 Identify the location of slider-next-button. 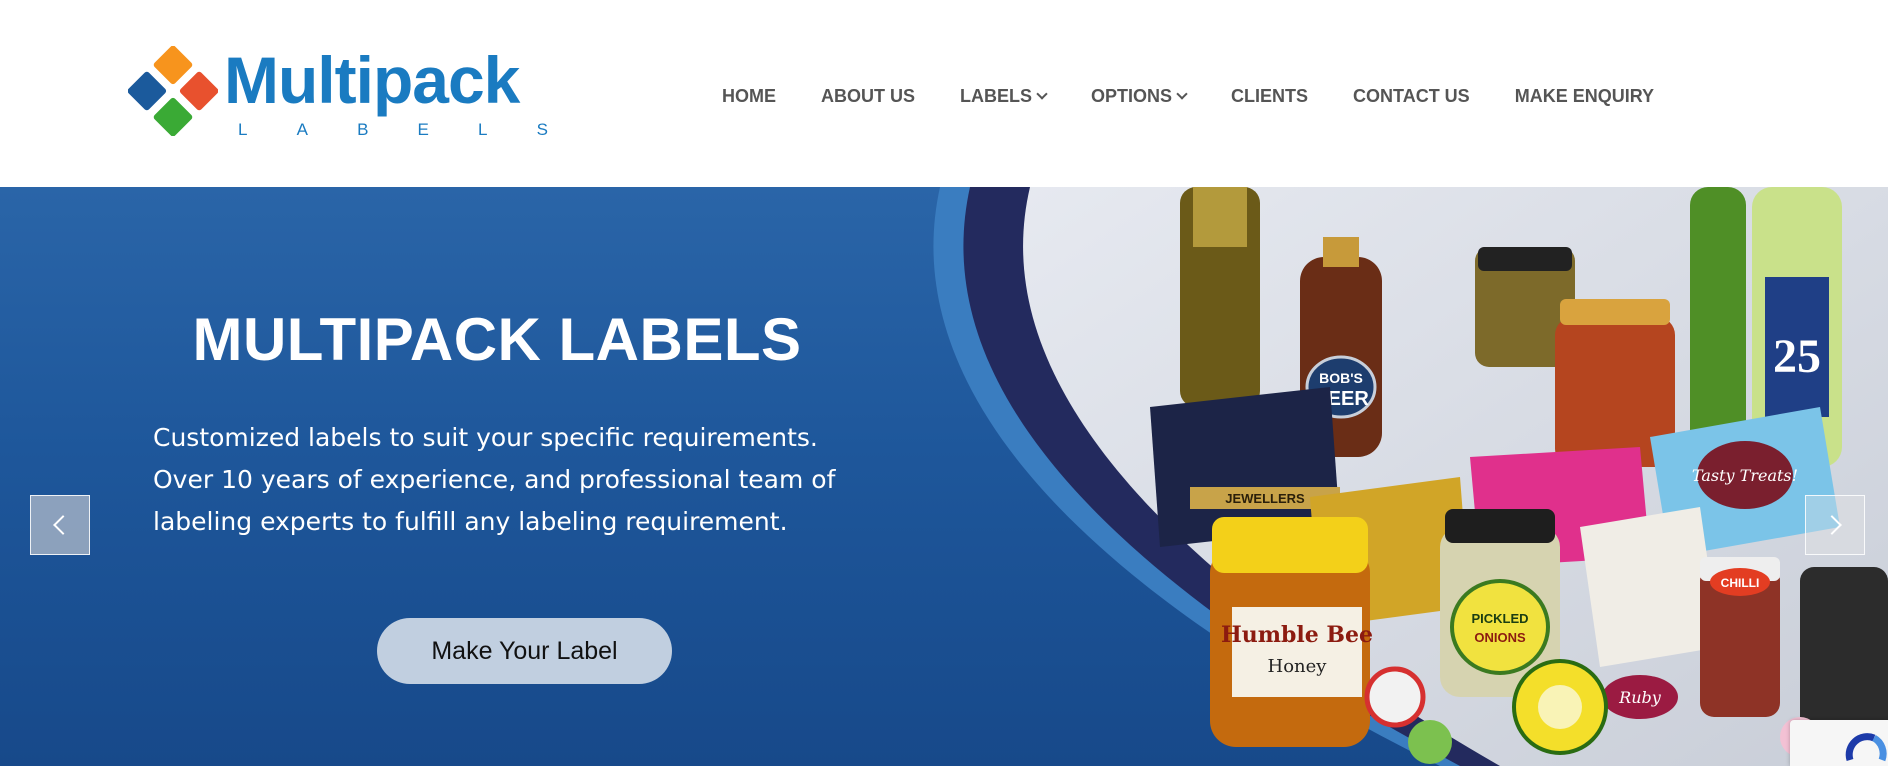
(1835, 525).